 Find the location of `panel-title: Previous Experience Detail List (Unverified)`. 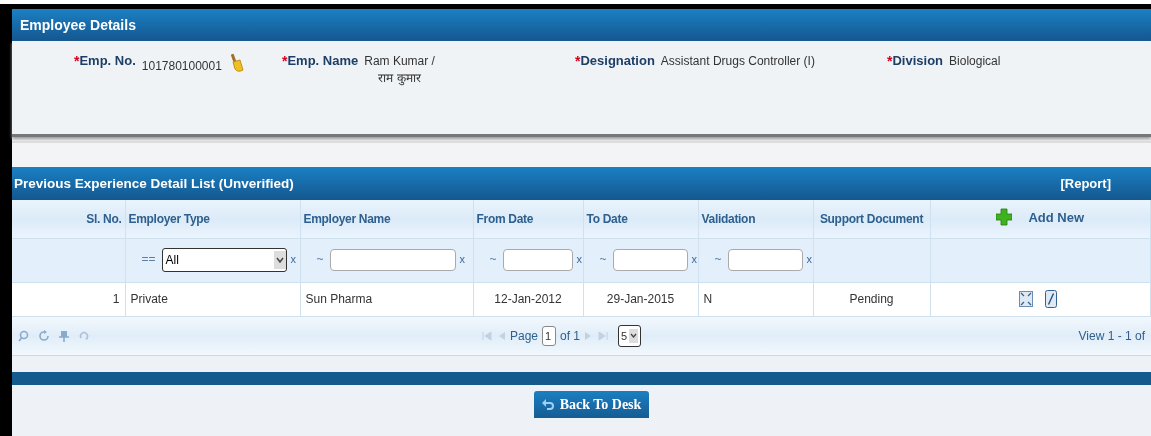

panel-title: Previous Experience Detail List (Unverified) is located at coordinates (154, 183).